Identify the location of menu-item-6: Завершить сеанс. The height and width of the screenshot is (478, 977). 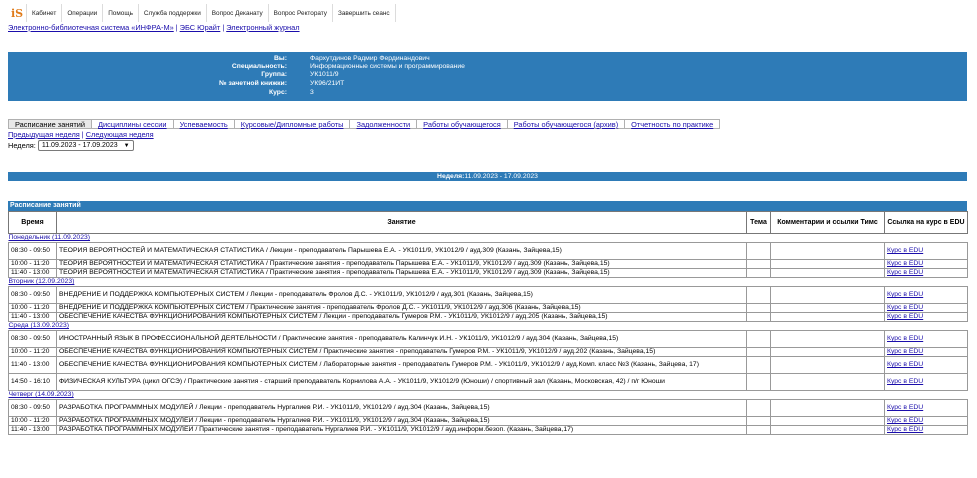
(364, 13).